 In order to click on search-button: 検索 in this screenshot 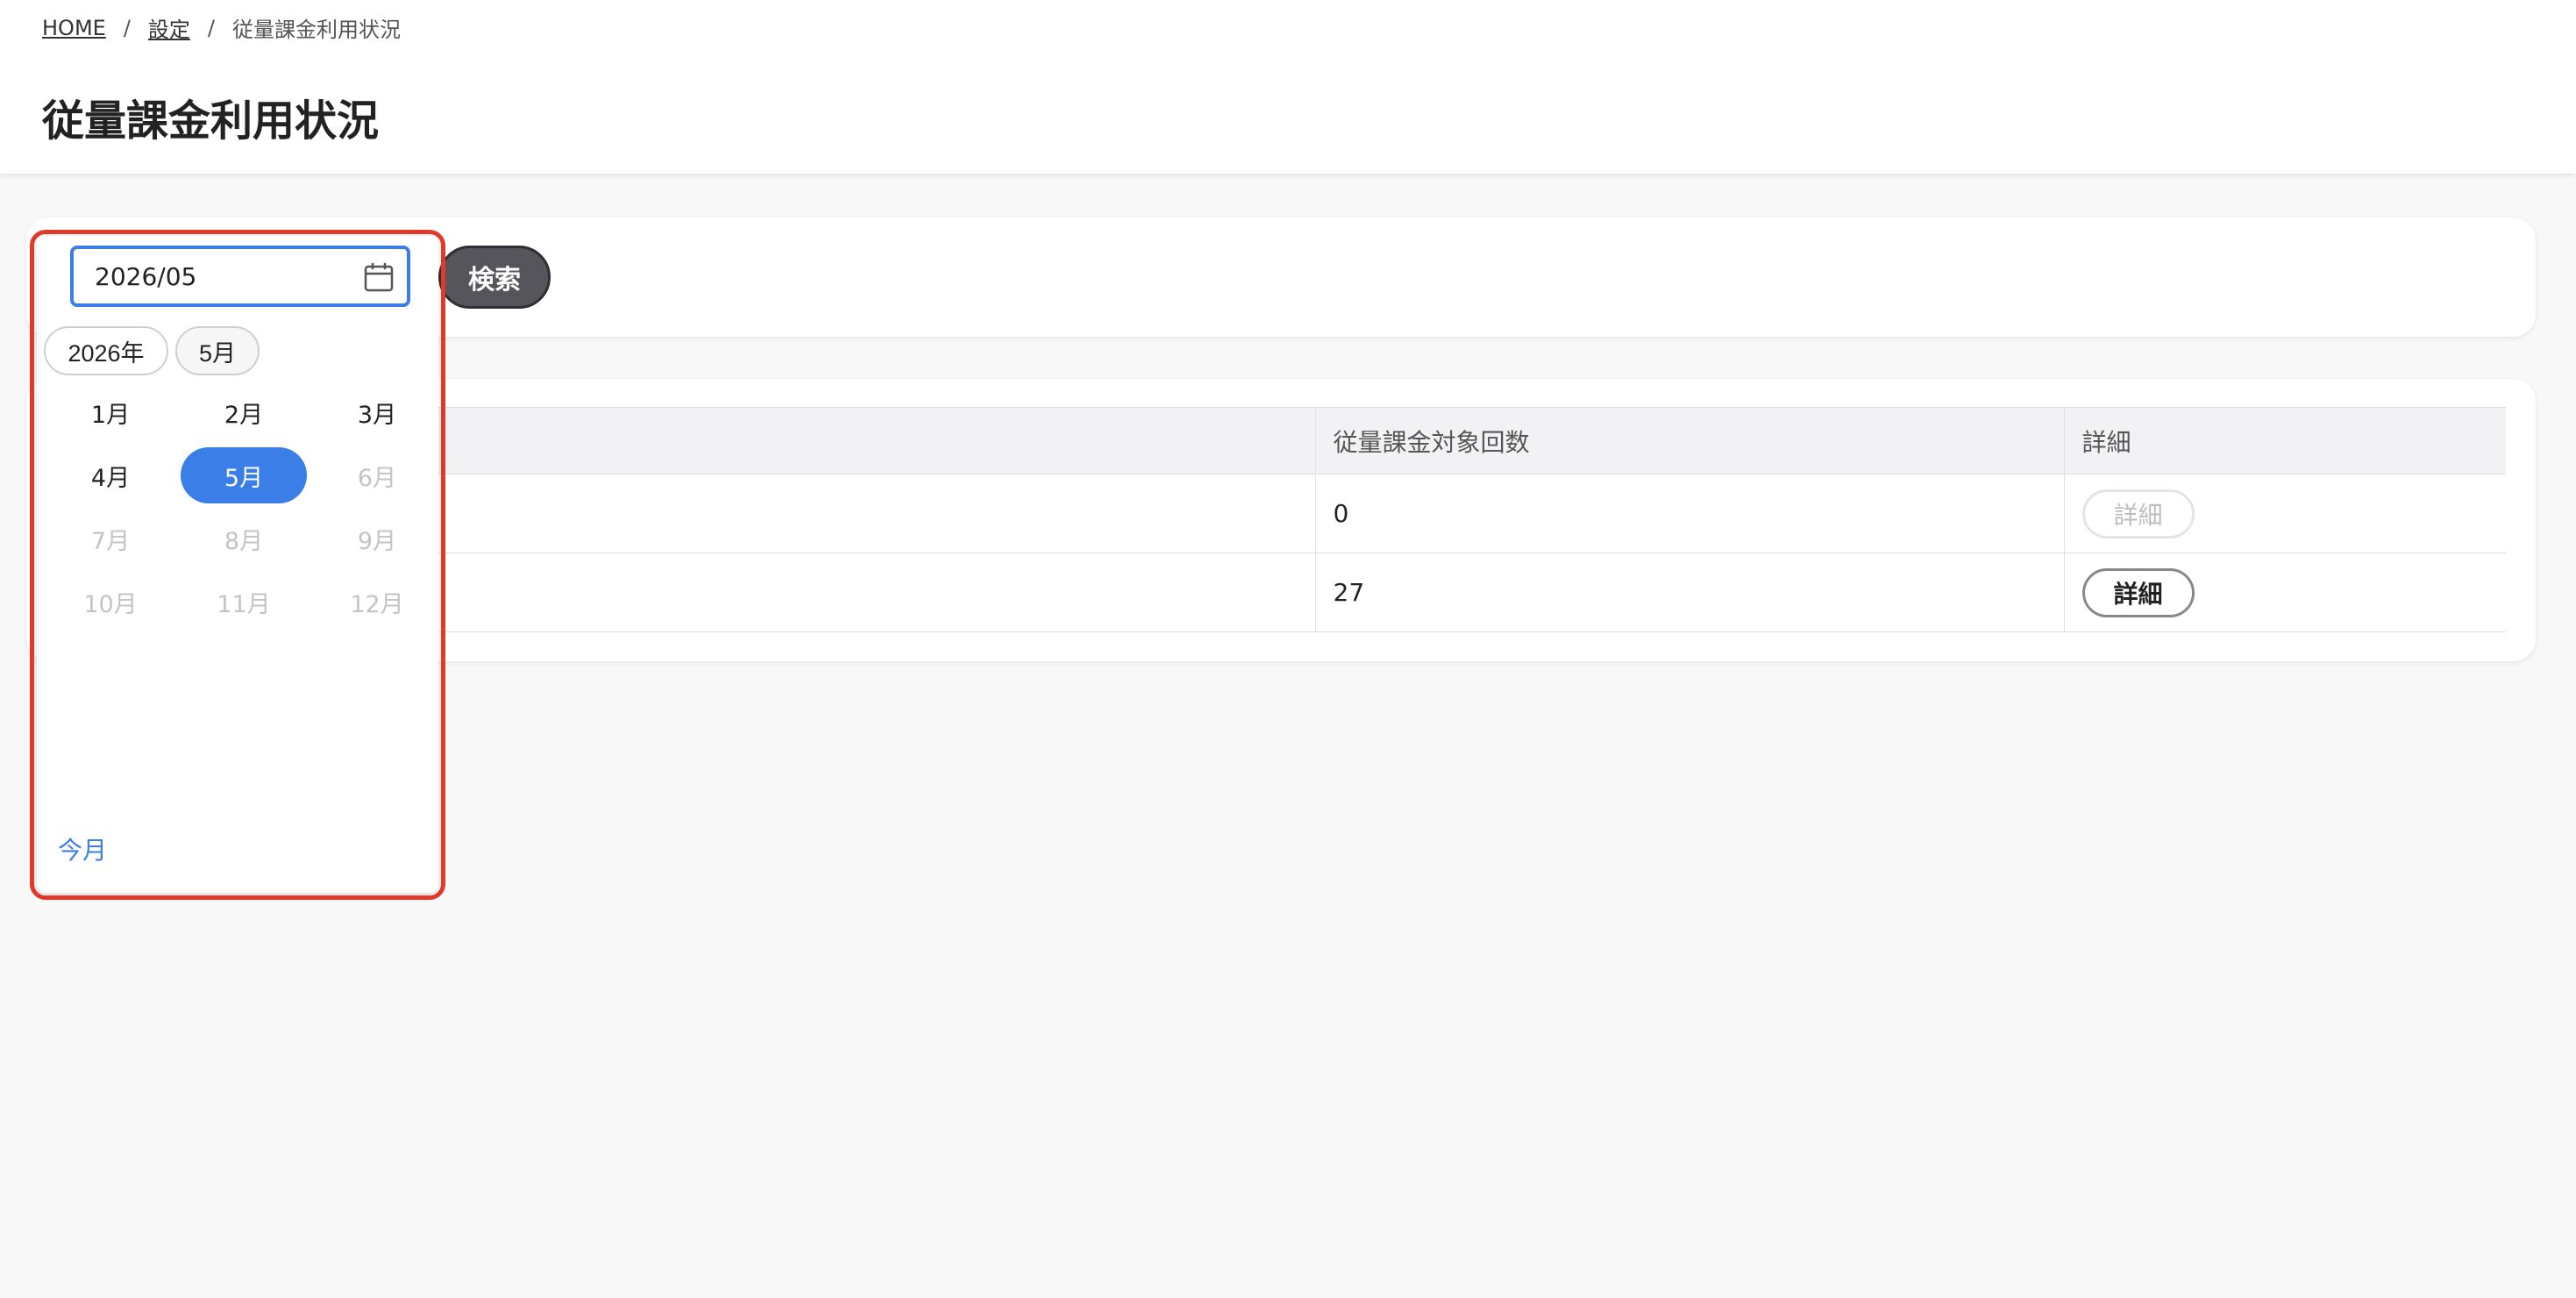, I will do `click(494, 277)`.